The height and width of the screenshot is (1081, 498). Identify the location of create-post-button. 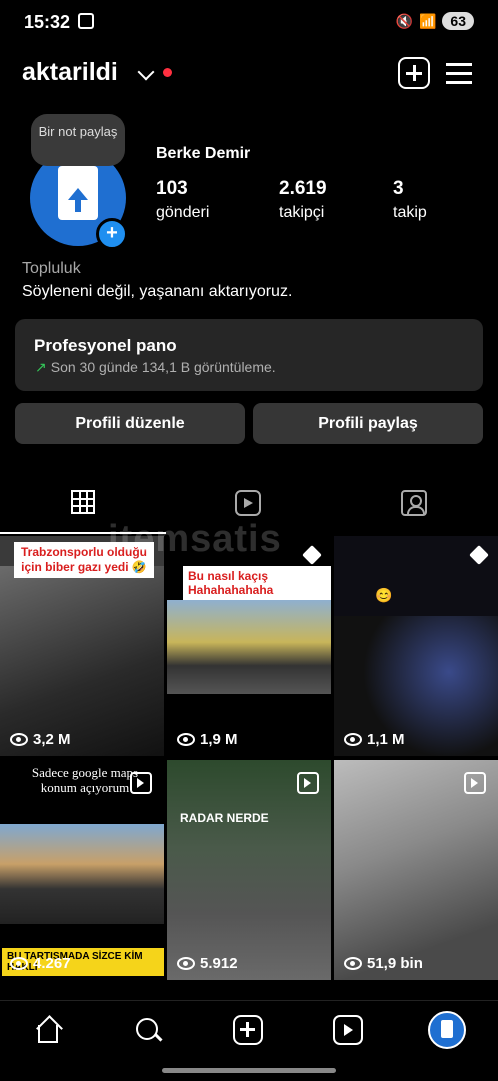
(414, 73).